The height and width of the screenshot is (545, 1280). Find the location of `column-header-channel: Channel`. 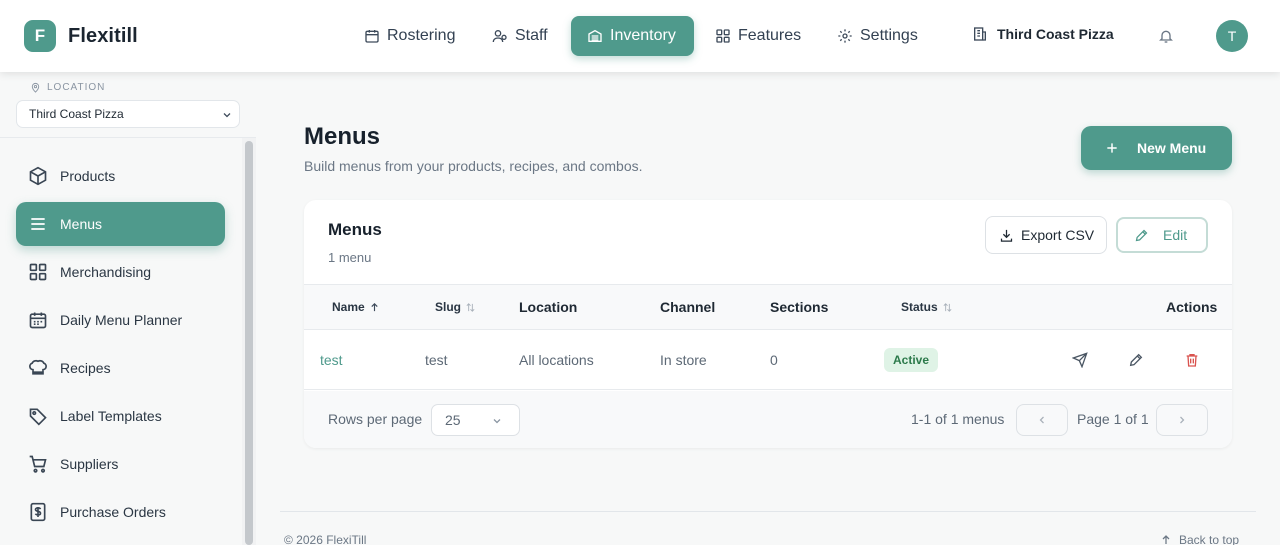

column-header-channel: Channel is located at coordinates (687, 307).